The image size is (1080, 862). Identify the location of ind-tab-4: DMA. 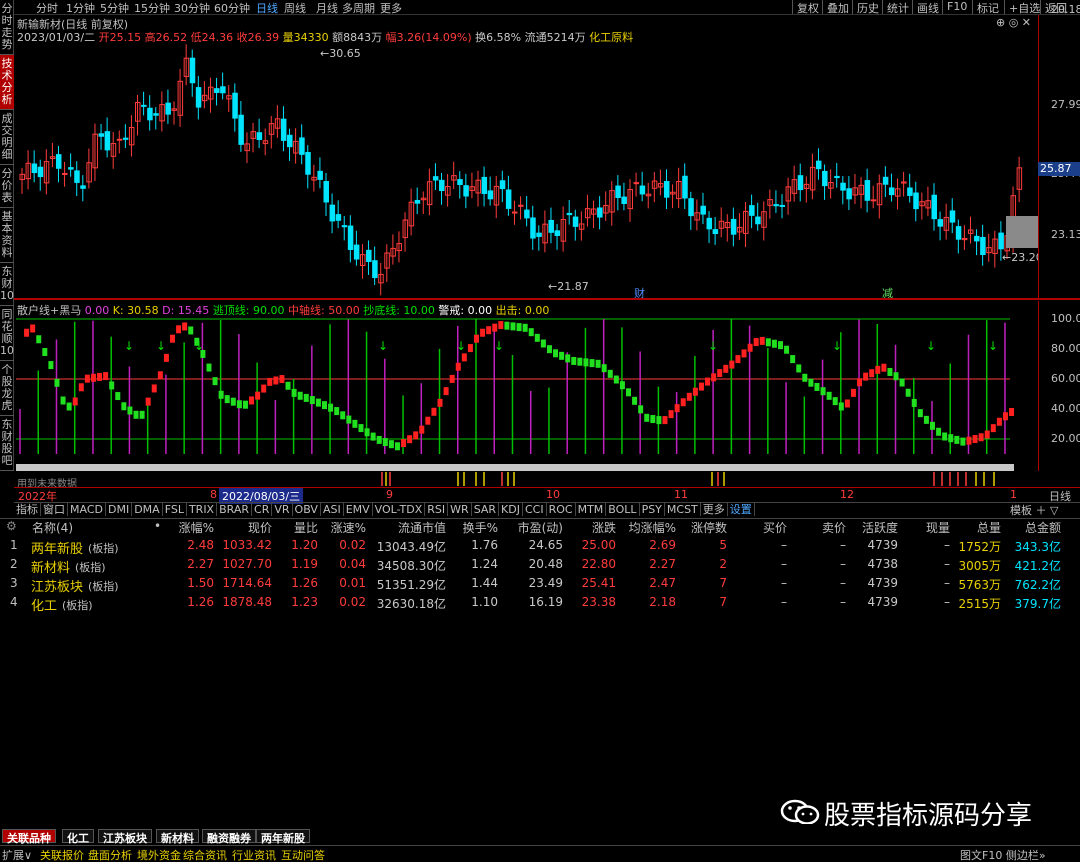
(147, 509).